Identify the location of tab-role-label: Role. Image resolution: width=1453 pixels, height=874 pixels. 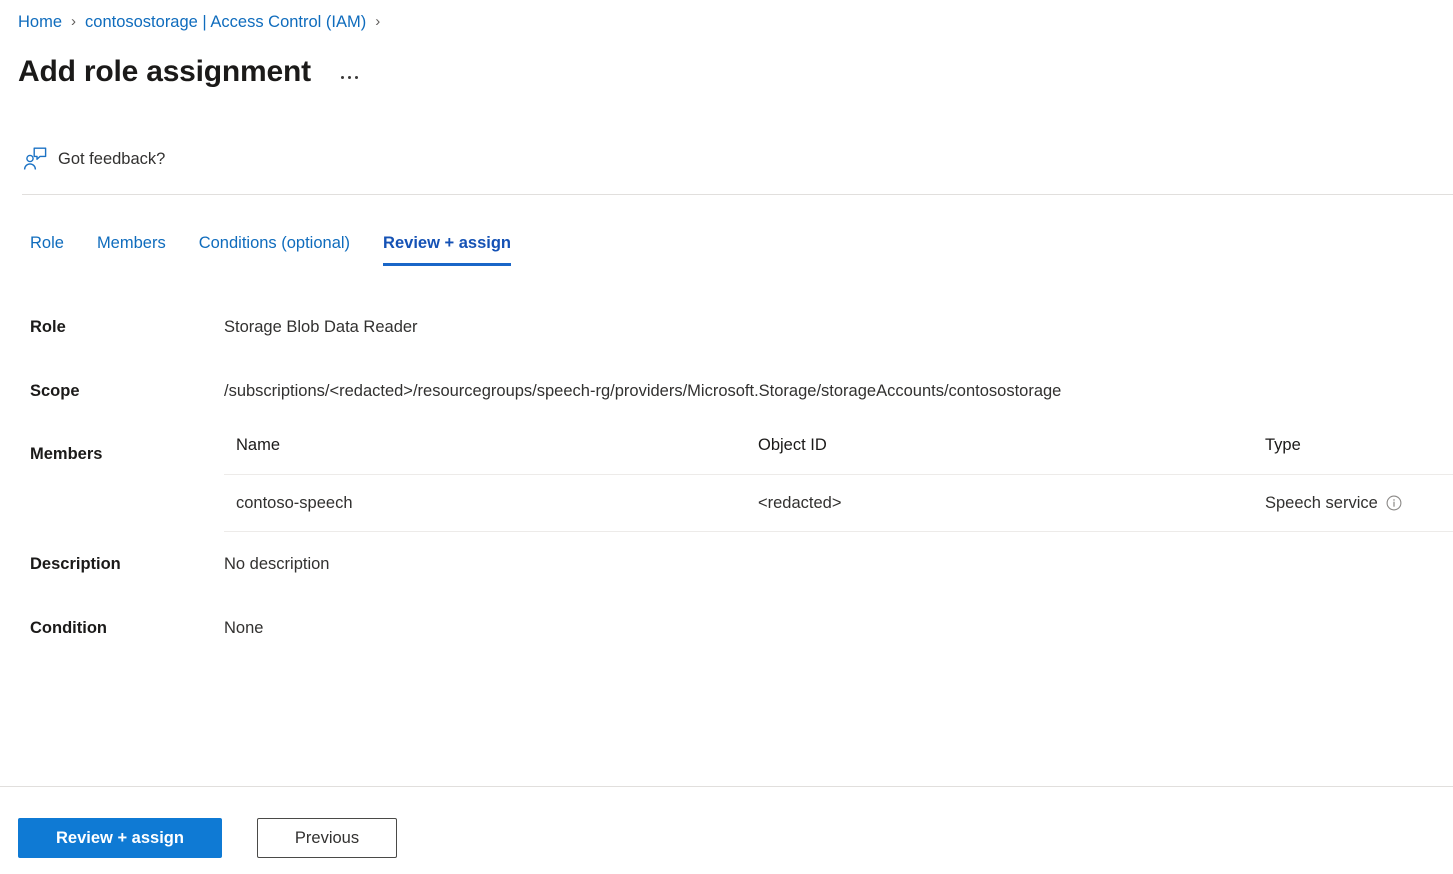
(47, 243).